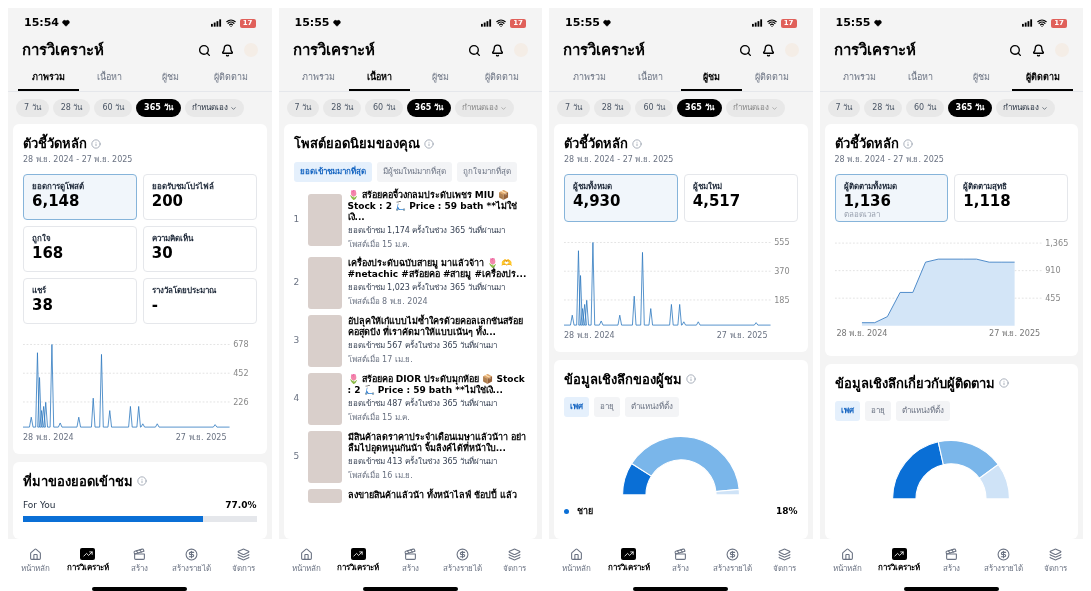 This screenshot has height=591, width=1091. Describe the element at coordinates (199, 196) in the screenshot. I see `metric-tile: ยอดรับชมโปรไฟล์ 200` at that location.